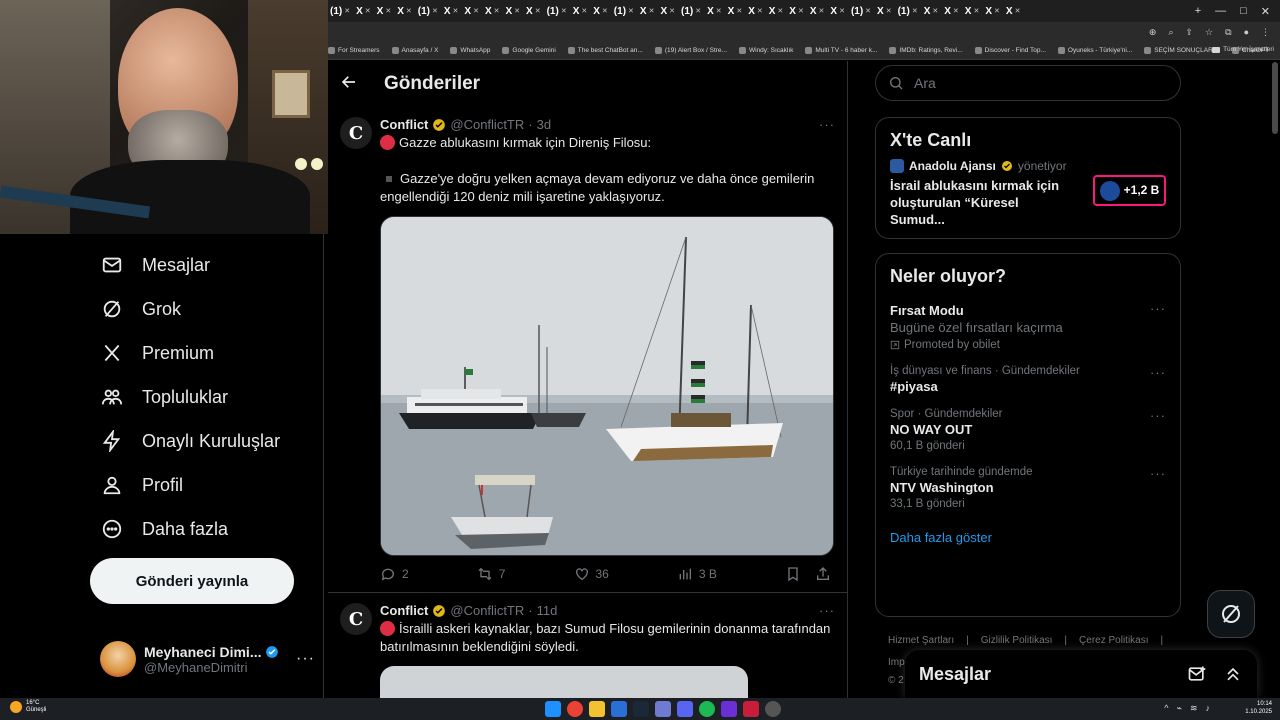 This screenshot has width=1280, height=720. I want to click on app-icon, so click(619, 709).